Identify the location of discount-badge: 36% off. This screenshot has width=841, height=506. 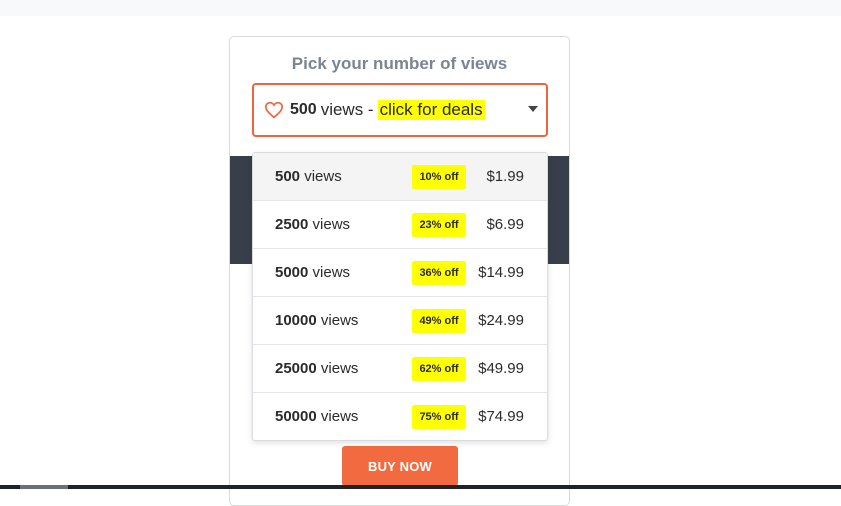
(439, 273).